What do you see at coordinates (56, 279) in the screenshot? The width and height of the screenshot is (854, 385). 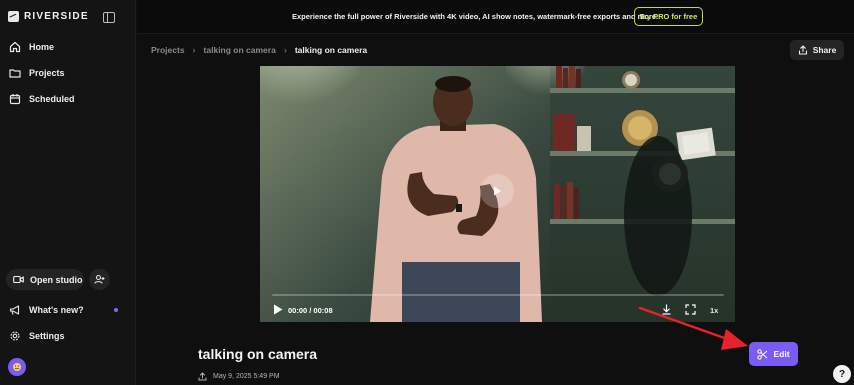 I see `open-studio-label: Open studio` at bounding box center [56, 279].